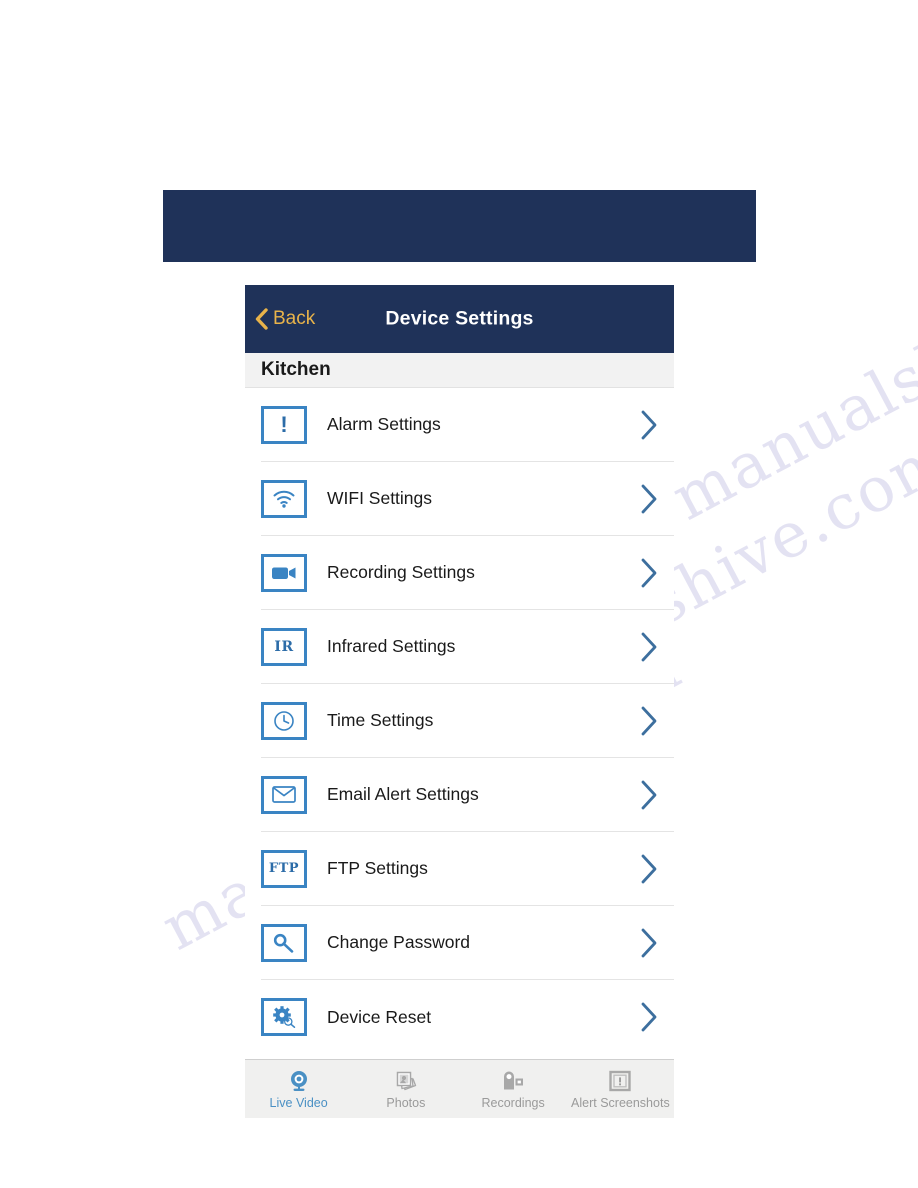  I want to click on tab-live-video: Live Video, so click(298, 1089).